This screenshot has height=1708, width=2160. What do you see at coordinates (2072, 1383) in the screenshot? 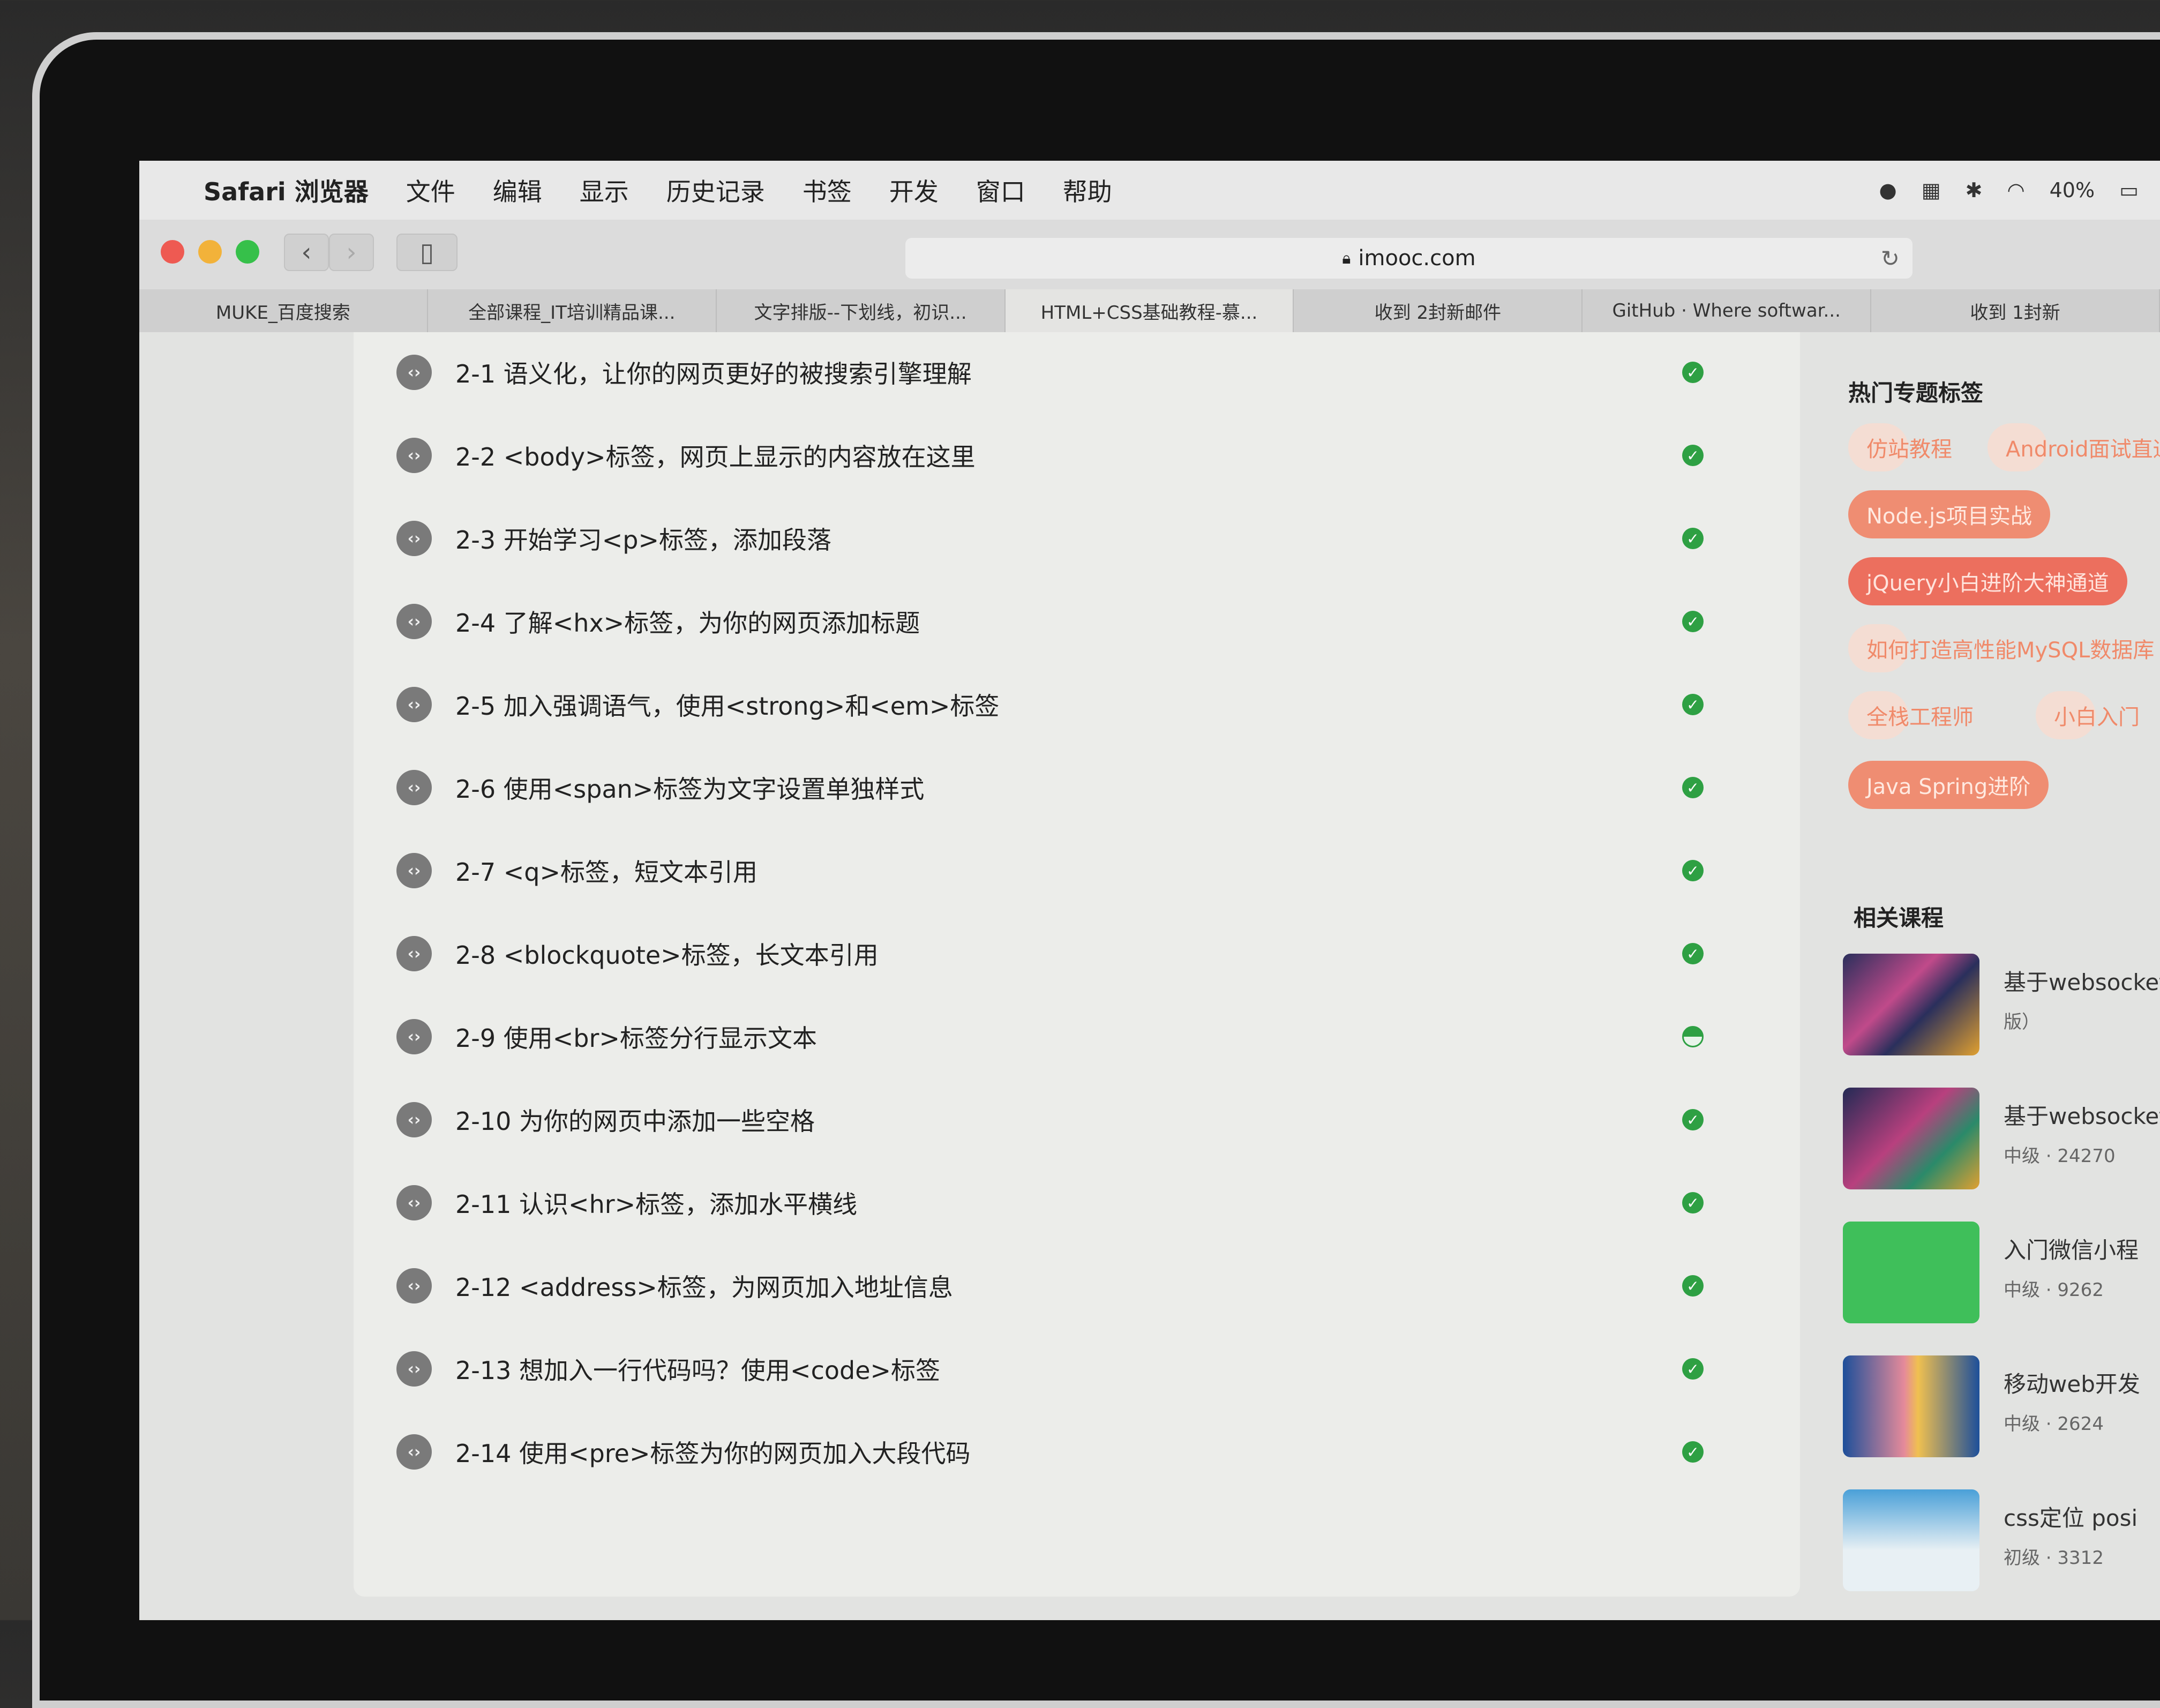
I see `course-title: 移动web开发` at bounding box center [2072, 1383].